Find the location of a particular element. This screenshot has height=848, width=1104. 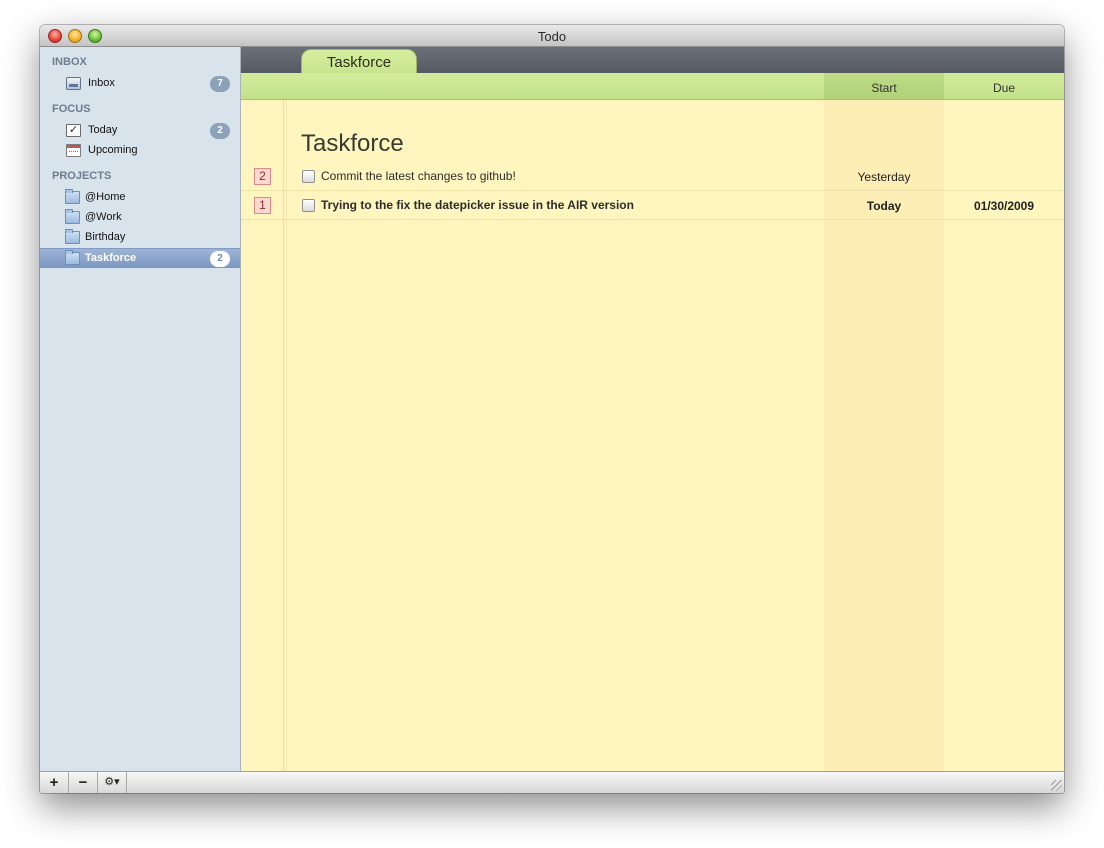

section-header-focus: FOCUS is located at coordinates (71, 109).